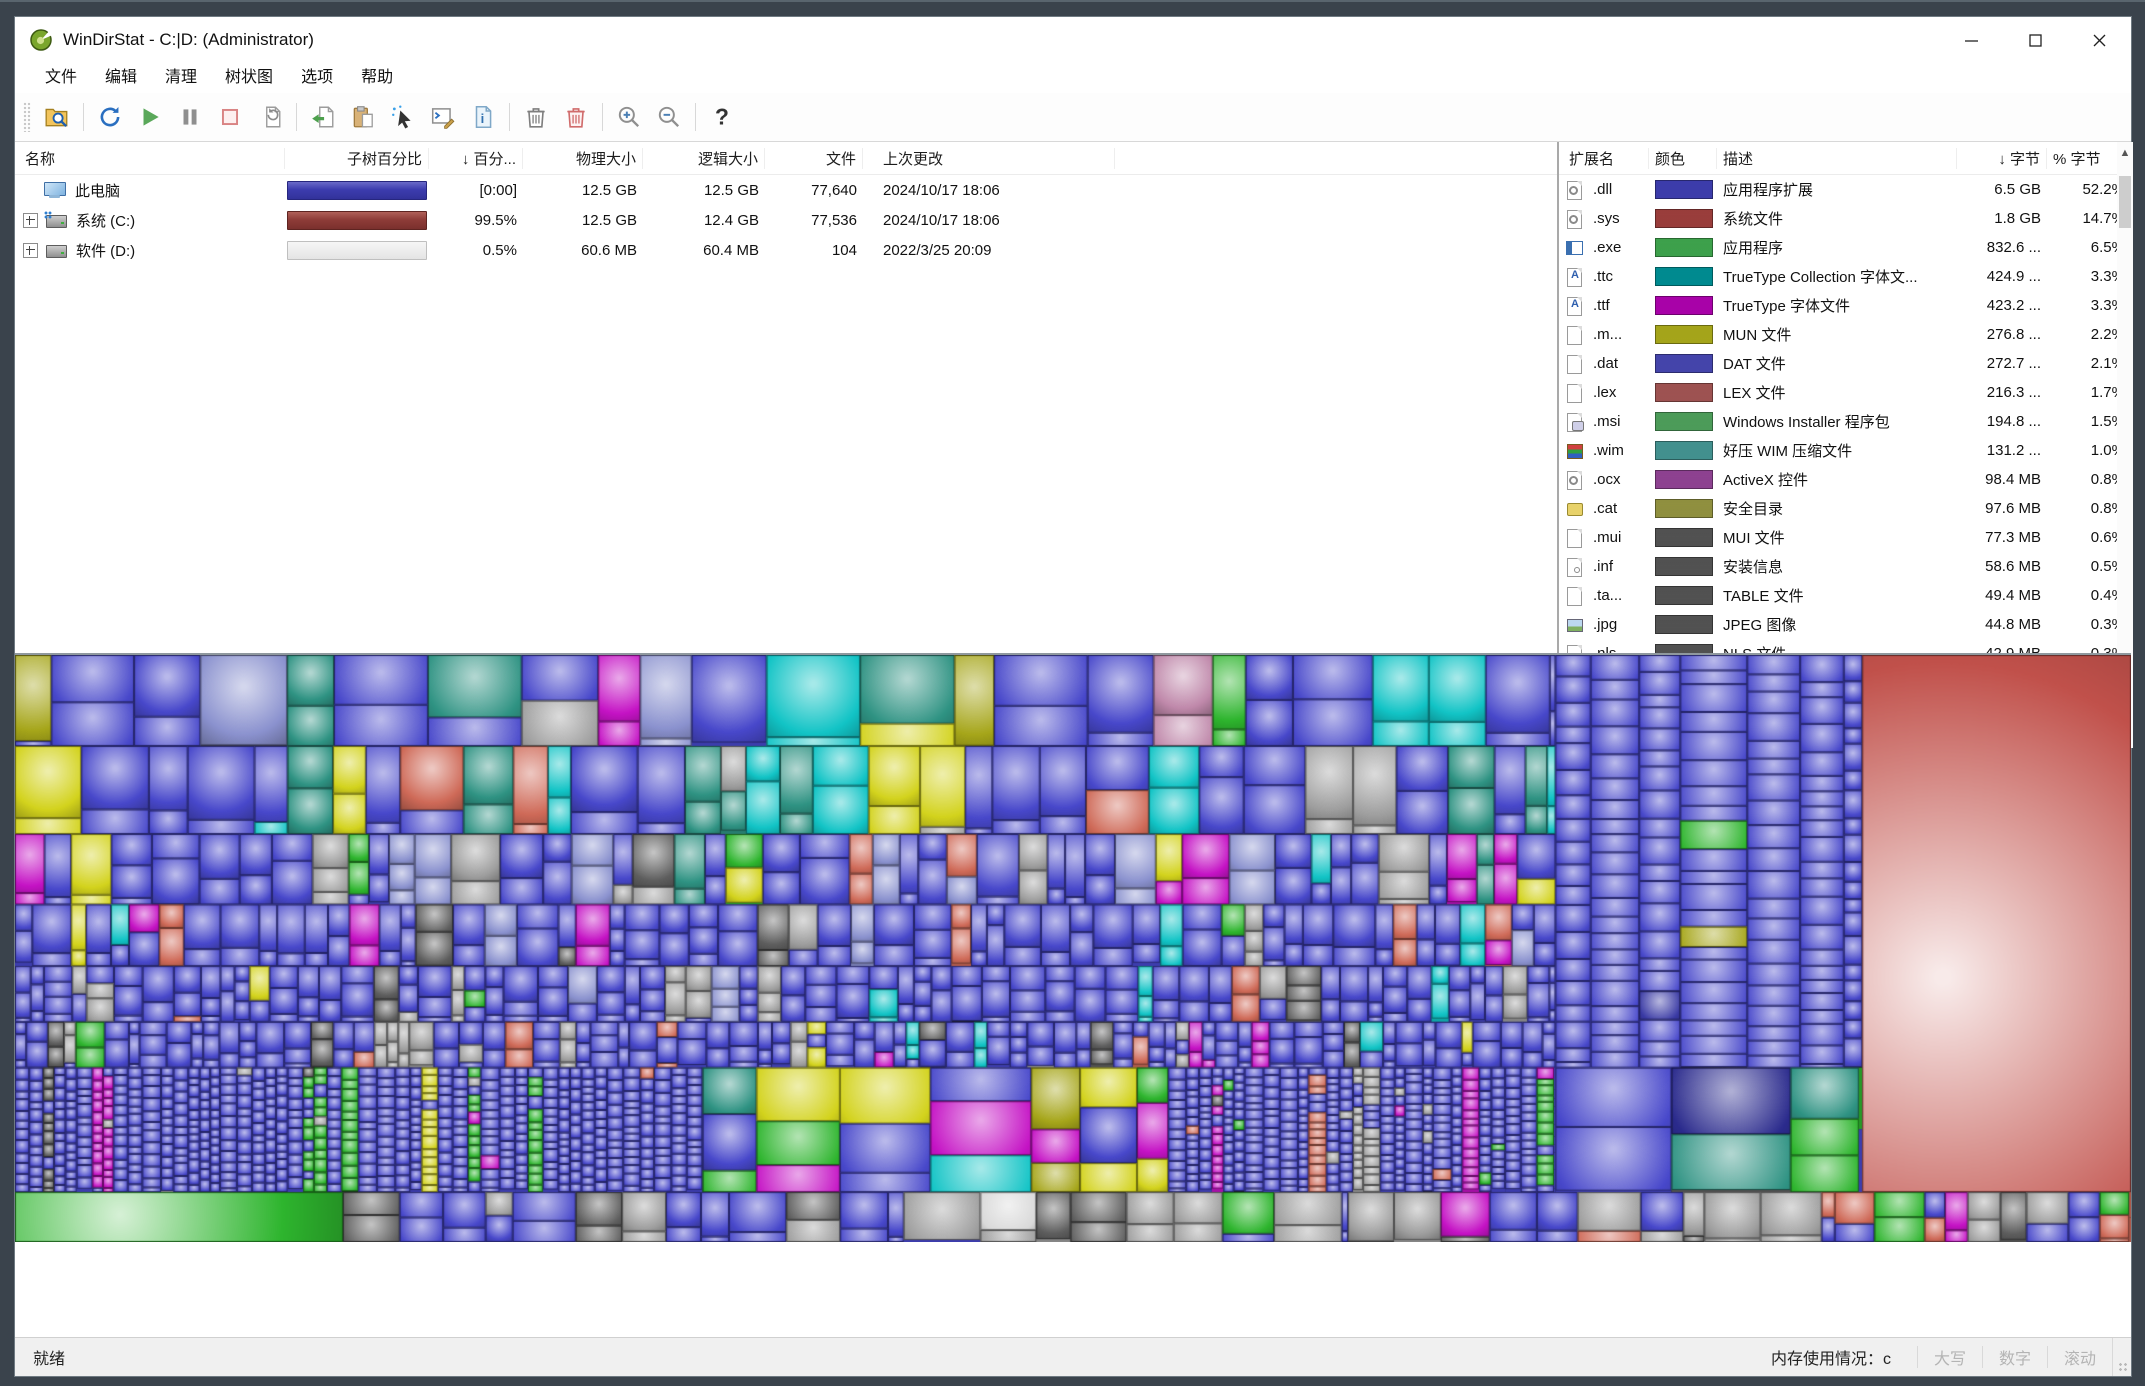 The image size is (2145, 1386). What do you see at coordinates (1575, 393) in the screenshot?
I see `page-icon` at bounding box center [1575, 393].